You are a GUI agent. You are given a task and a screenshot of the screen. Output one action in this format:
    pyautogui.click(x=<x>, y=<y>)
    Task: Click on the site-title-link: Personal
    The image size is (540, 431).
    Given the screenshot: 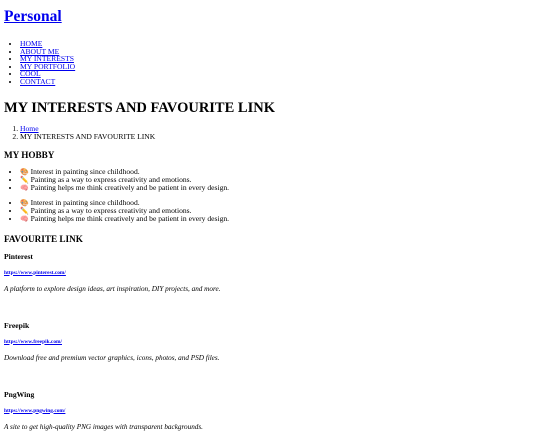 What is the action you would take?
    pyautogui.click(x=33, y=16)
    